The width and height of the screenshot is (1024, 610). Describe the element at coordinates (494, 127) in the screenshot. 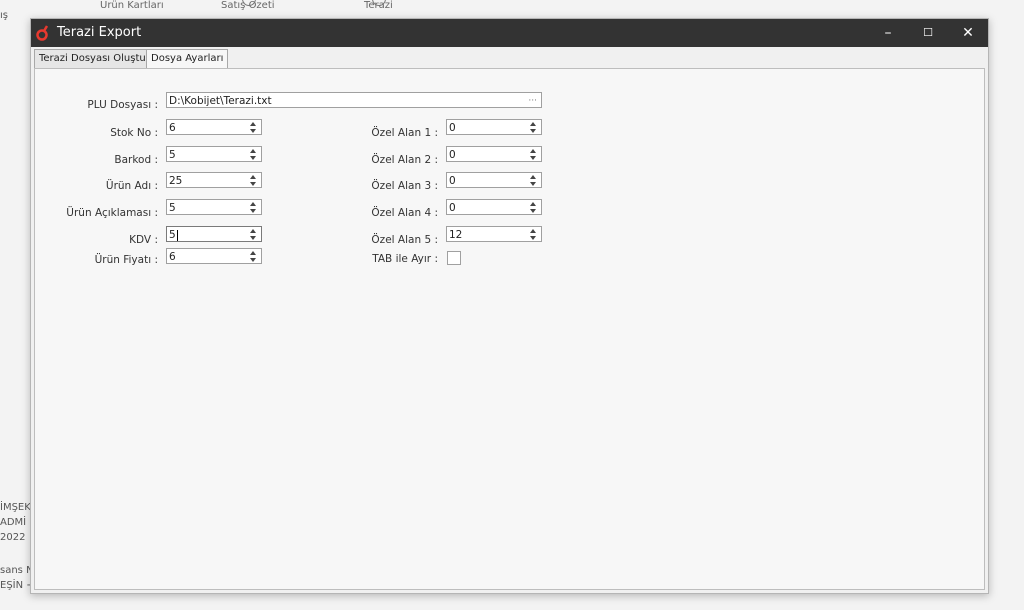

I see `ozel-alan-1-stepper: 0` at that location.